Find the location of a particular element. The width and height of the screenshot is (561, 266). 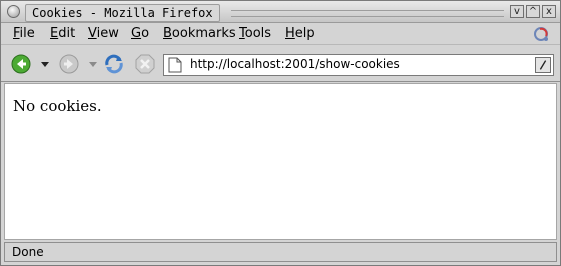

title-bar-fill is located at coordinates (367, 13).